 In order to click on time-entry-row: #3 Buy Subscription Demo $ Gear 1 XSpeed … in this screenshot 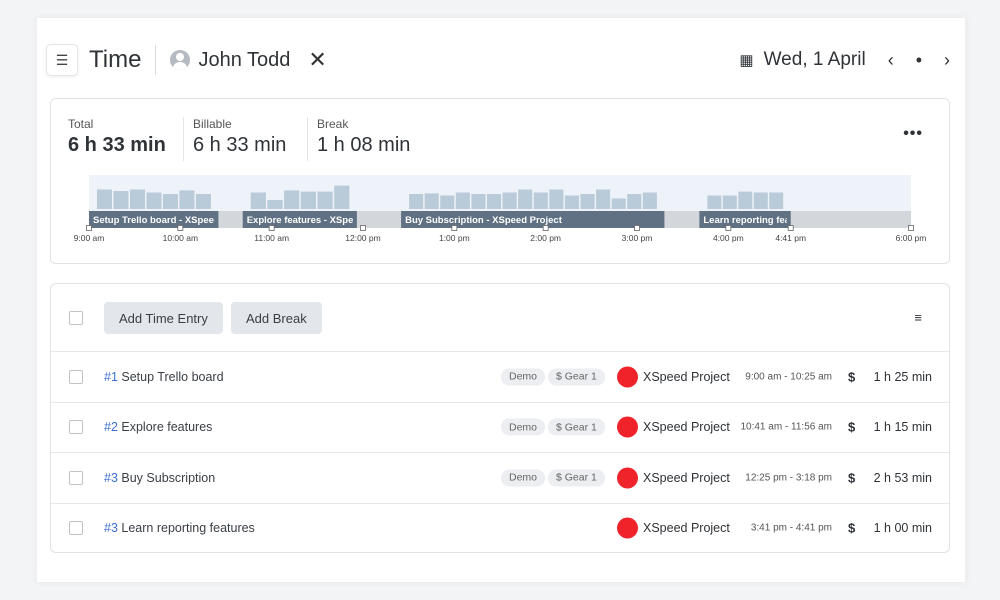, I will do `click(500, 477)`.